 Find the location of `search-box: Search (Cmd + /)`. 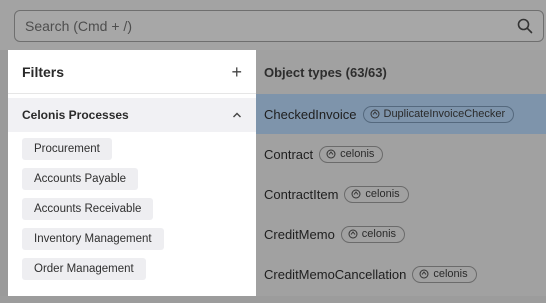

search-box: Search (Cmd + /) is located at coordinates (279, 26).